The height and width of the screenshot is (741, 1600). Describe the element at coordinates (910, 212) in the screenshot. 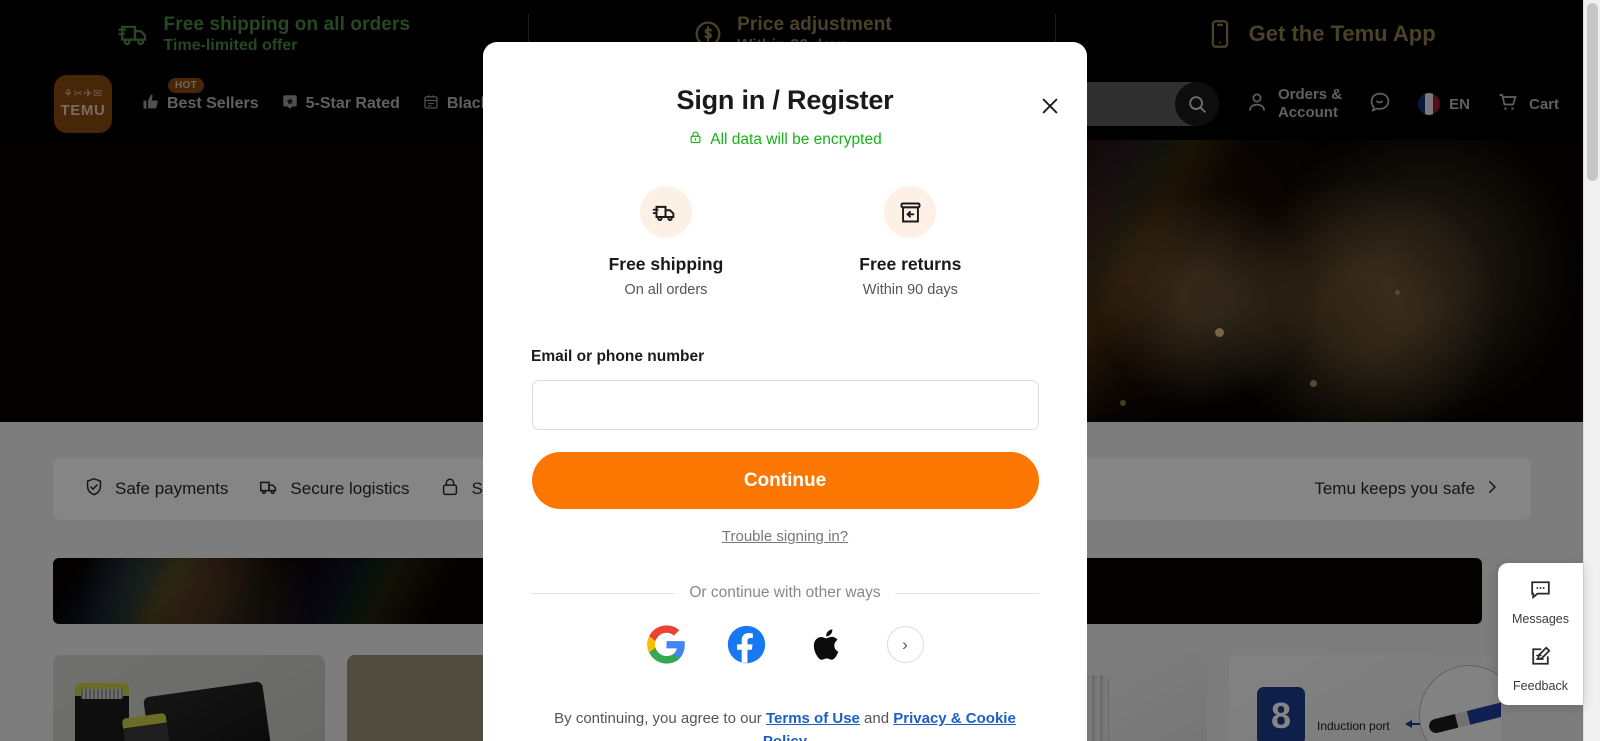

I see `return-box-icon` at that location.